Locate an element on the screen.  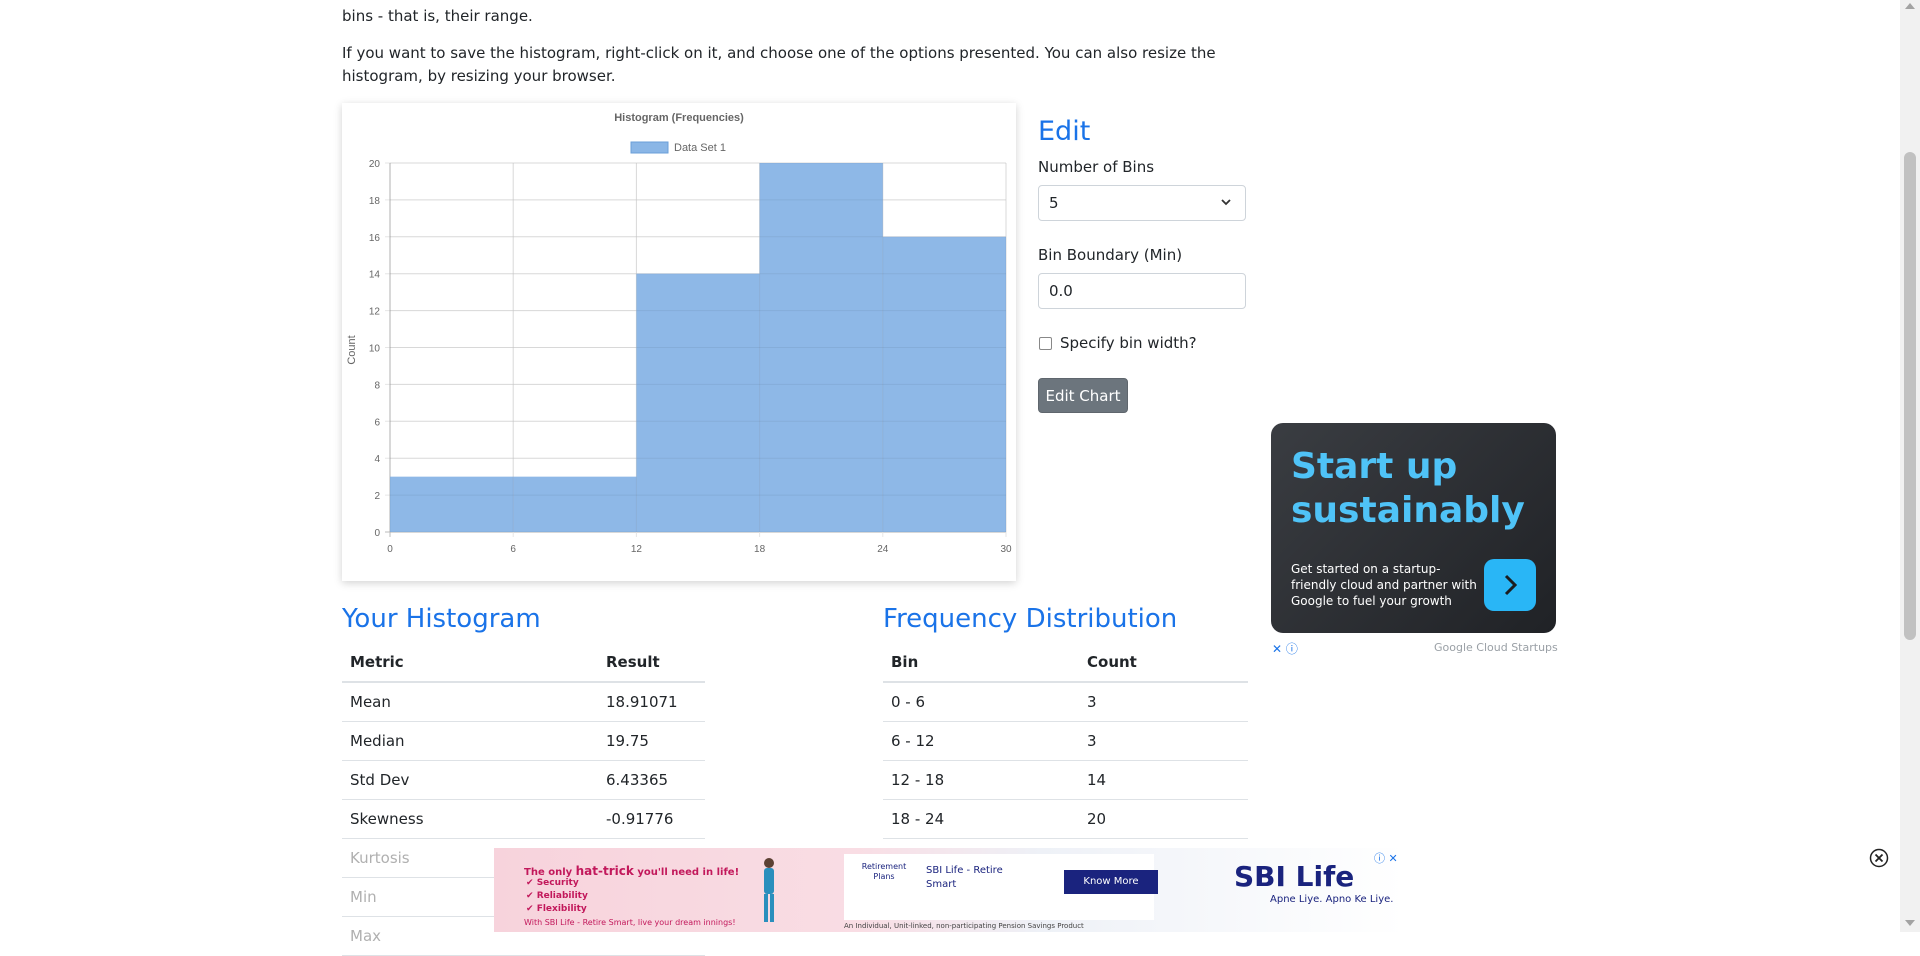
table-row: 12 - 18 14 is located at coordinates (1065, 780).